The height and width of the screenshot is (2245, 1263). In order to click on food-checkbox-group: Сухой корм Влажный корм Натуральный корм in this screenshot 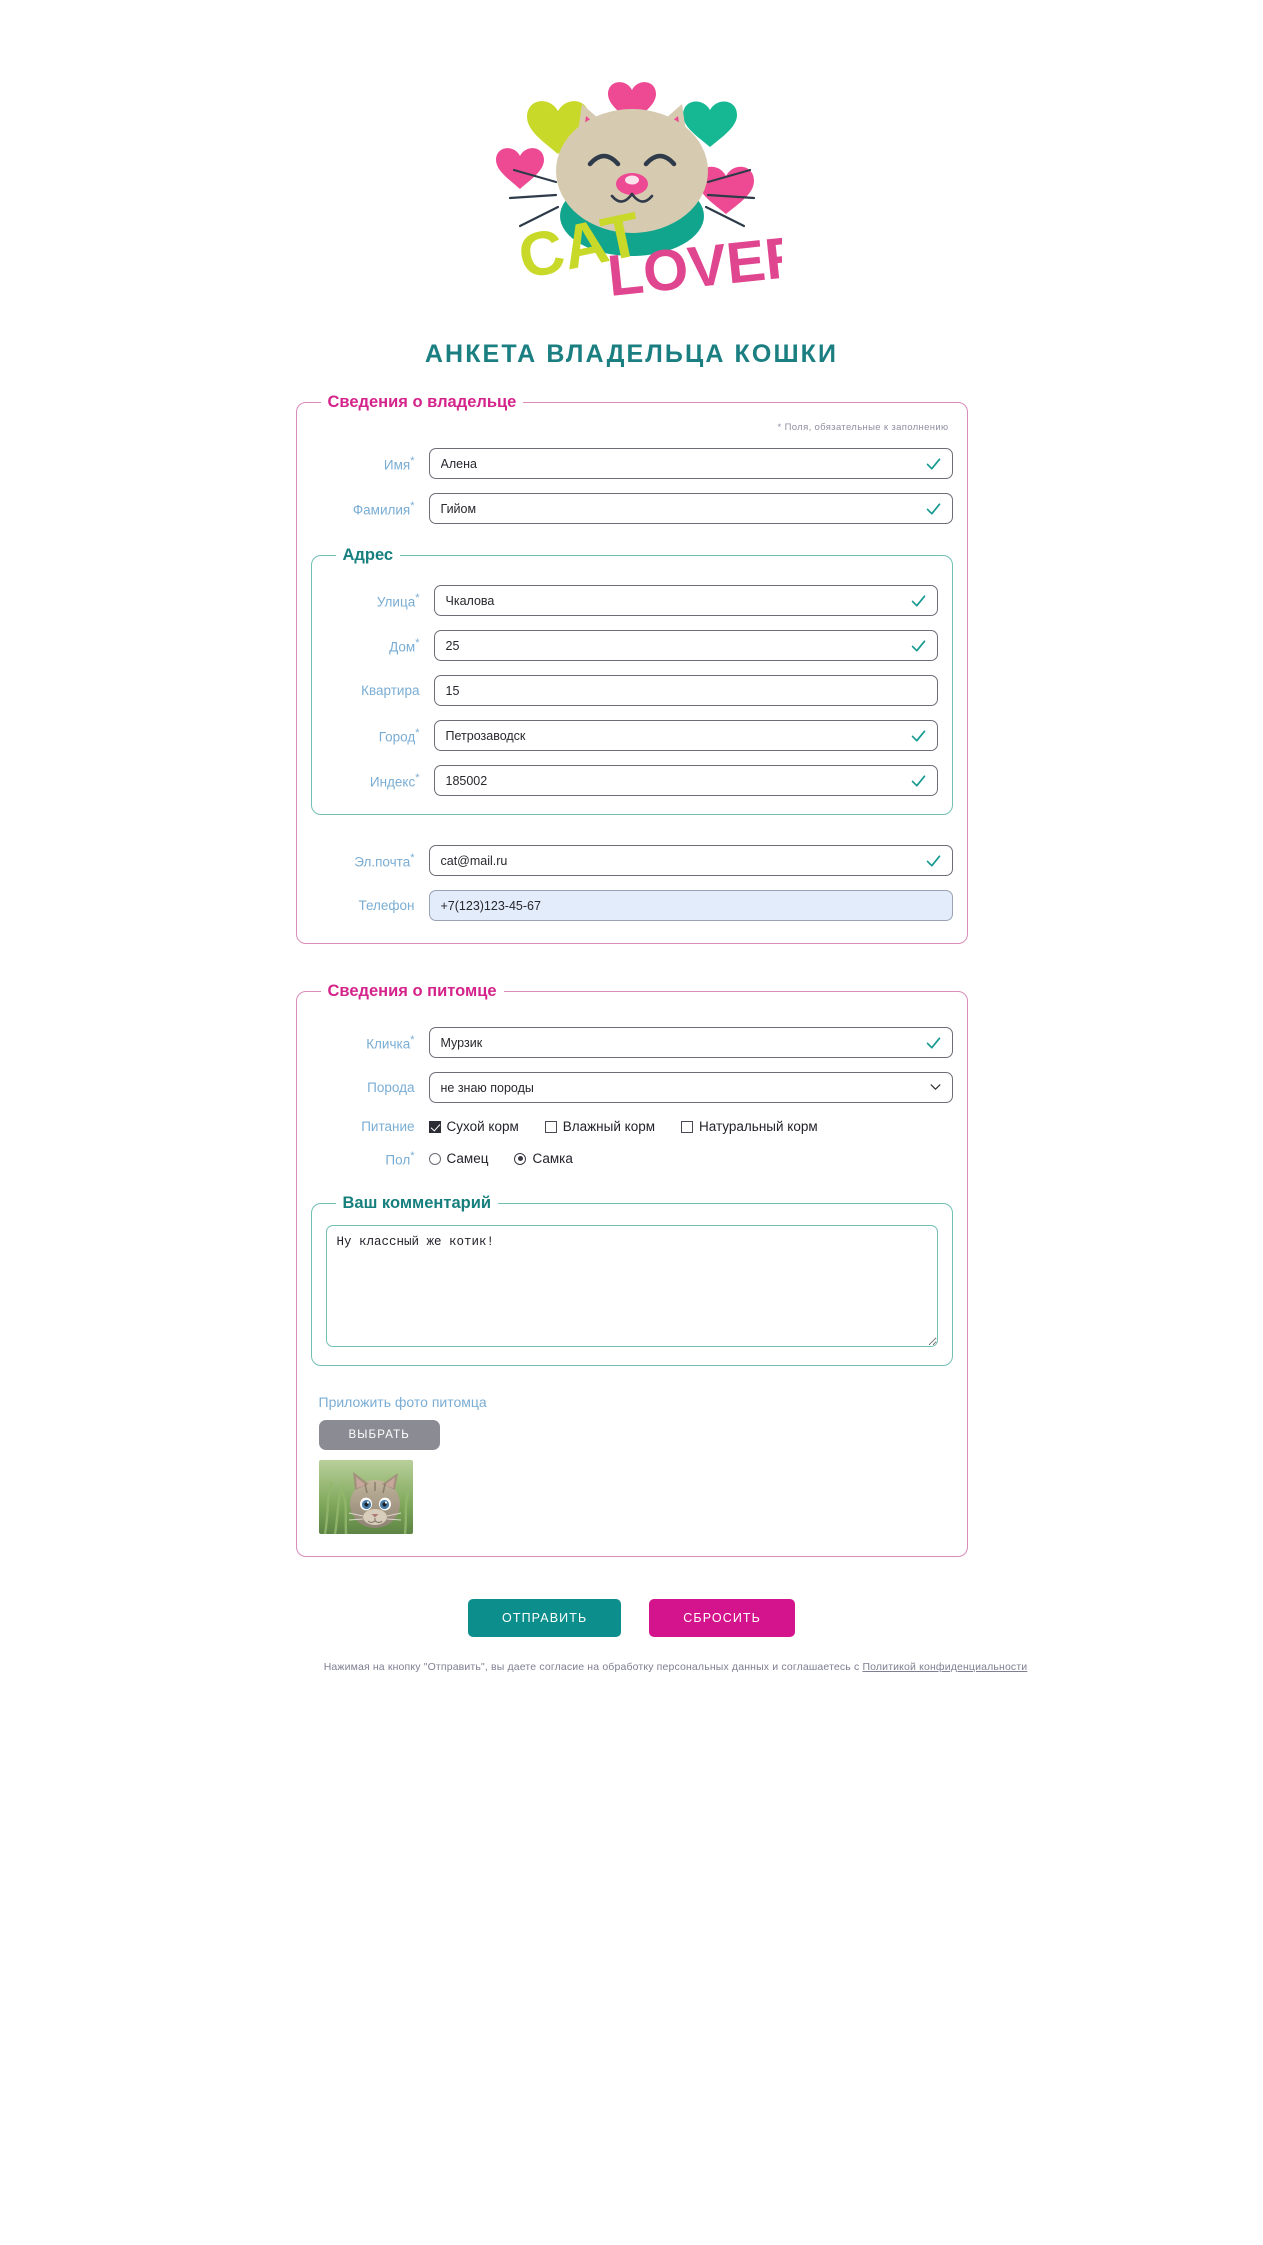, I will do `click(690, 1126)`.